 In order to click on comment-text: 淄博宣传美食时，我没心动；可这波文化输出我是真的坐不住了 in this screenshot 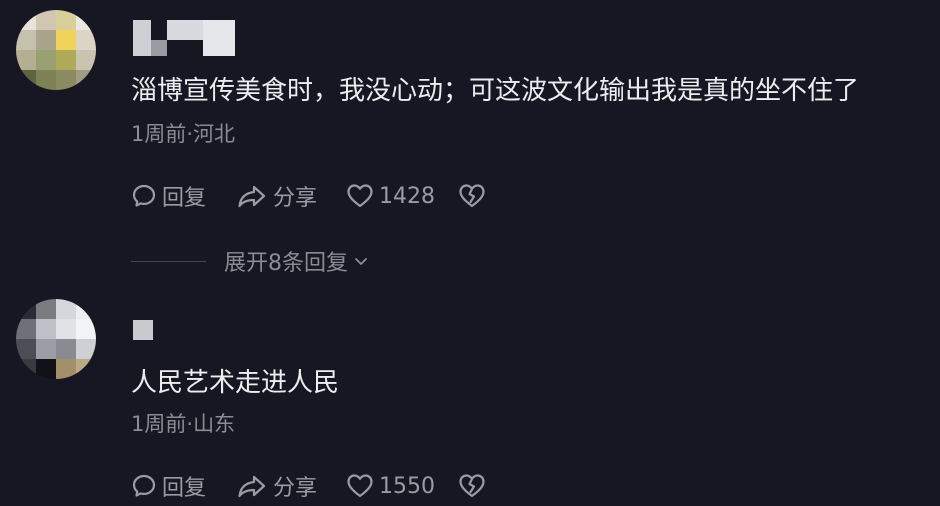, I will do `click(495, 91)`.